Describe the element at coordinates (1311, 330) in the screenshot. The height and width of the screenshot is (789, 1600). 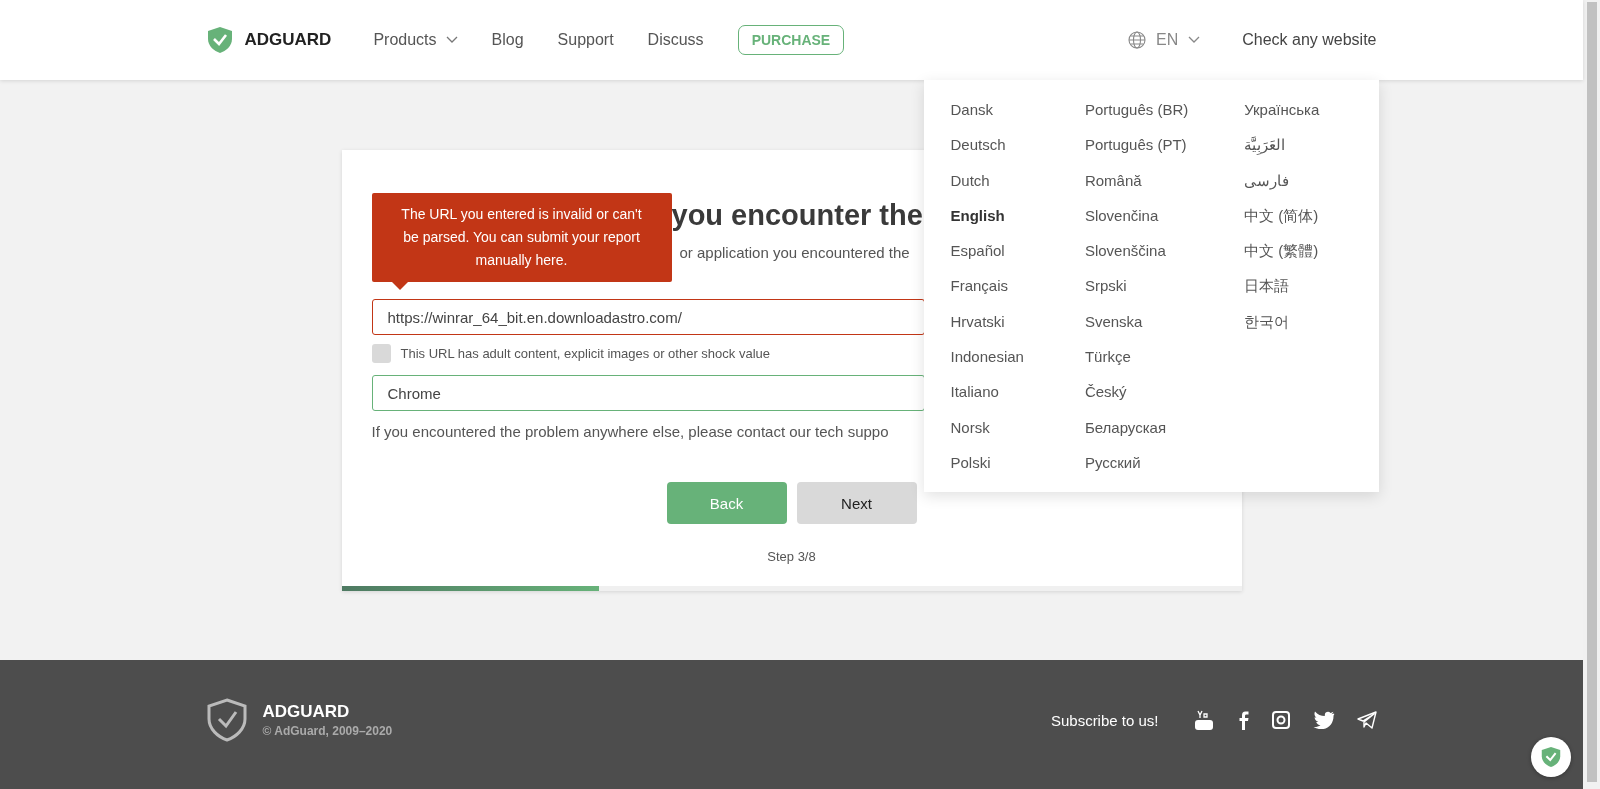
I see `language-option: 한국어` at that location.